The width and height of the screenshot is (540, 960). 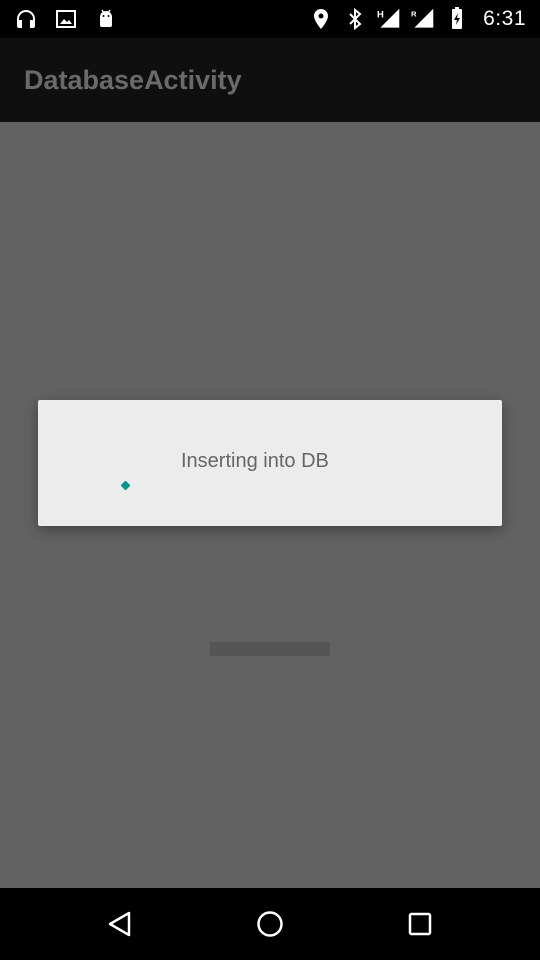 What do you see at coordinates (125, 485) in the screenshot?
I see `progress-spinner-icon` at bounding box center [125, 485].